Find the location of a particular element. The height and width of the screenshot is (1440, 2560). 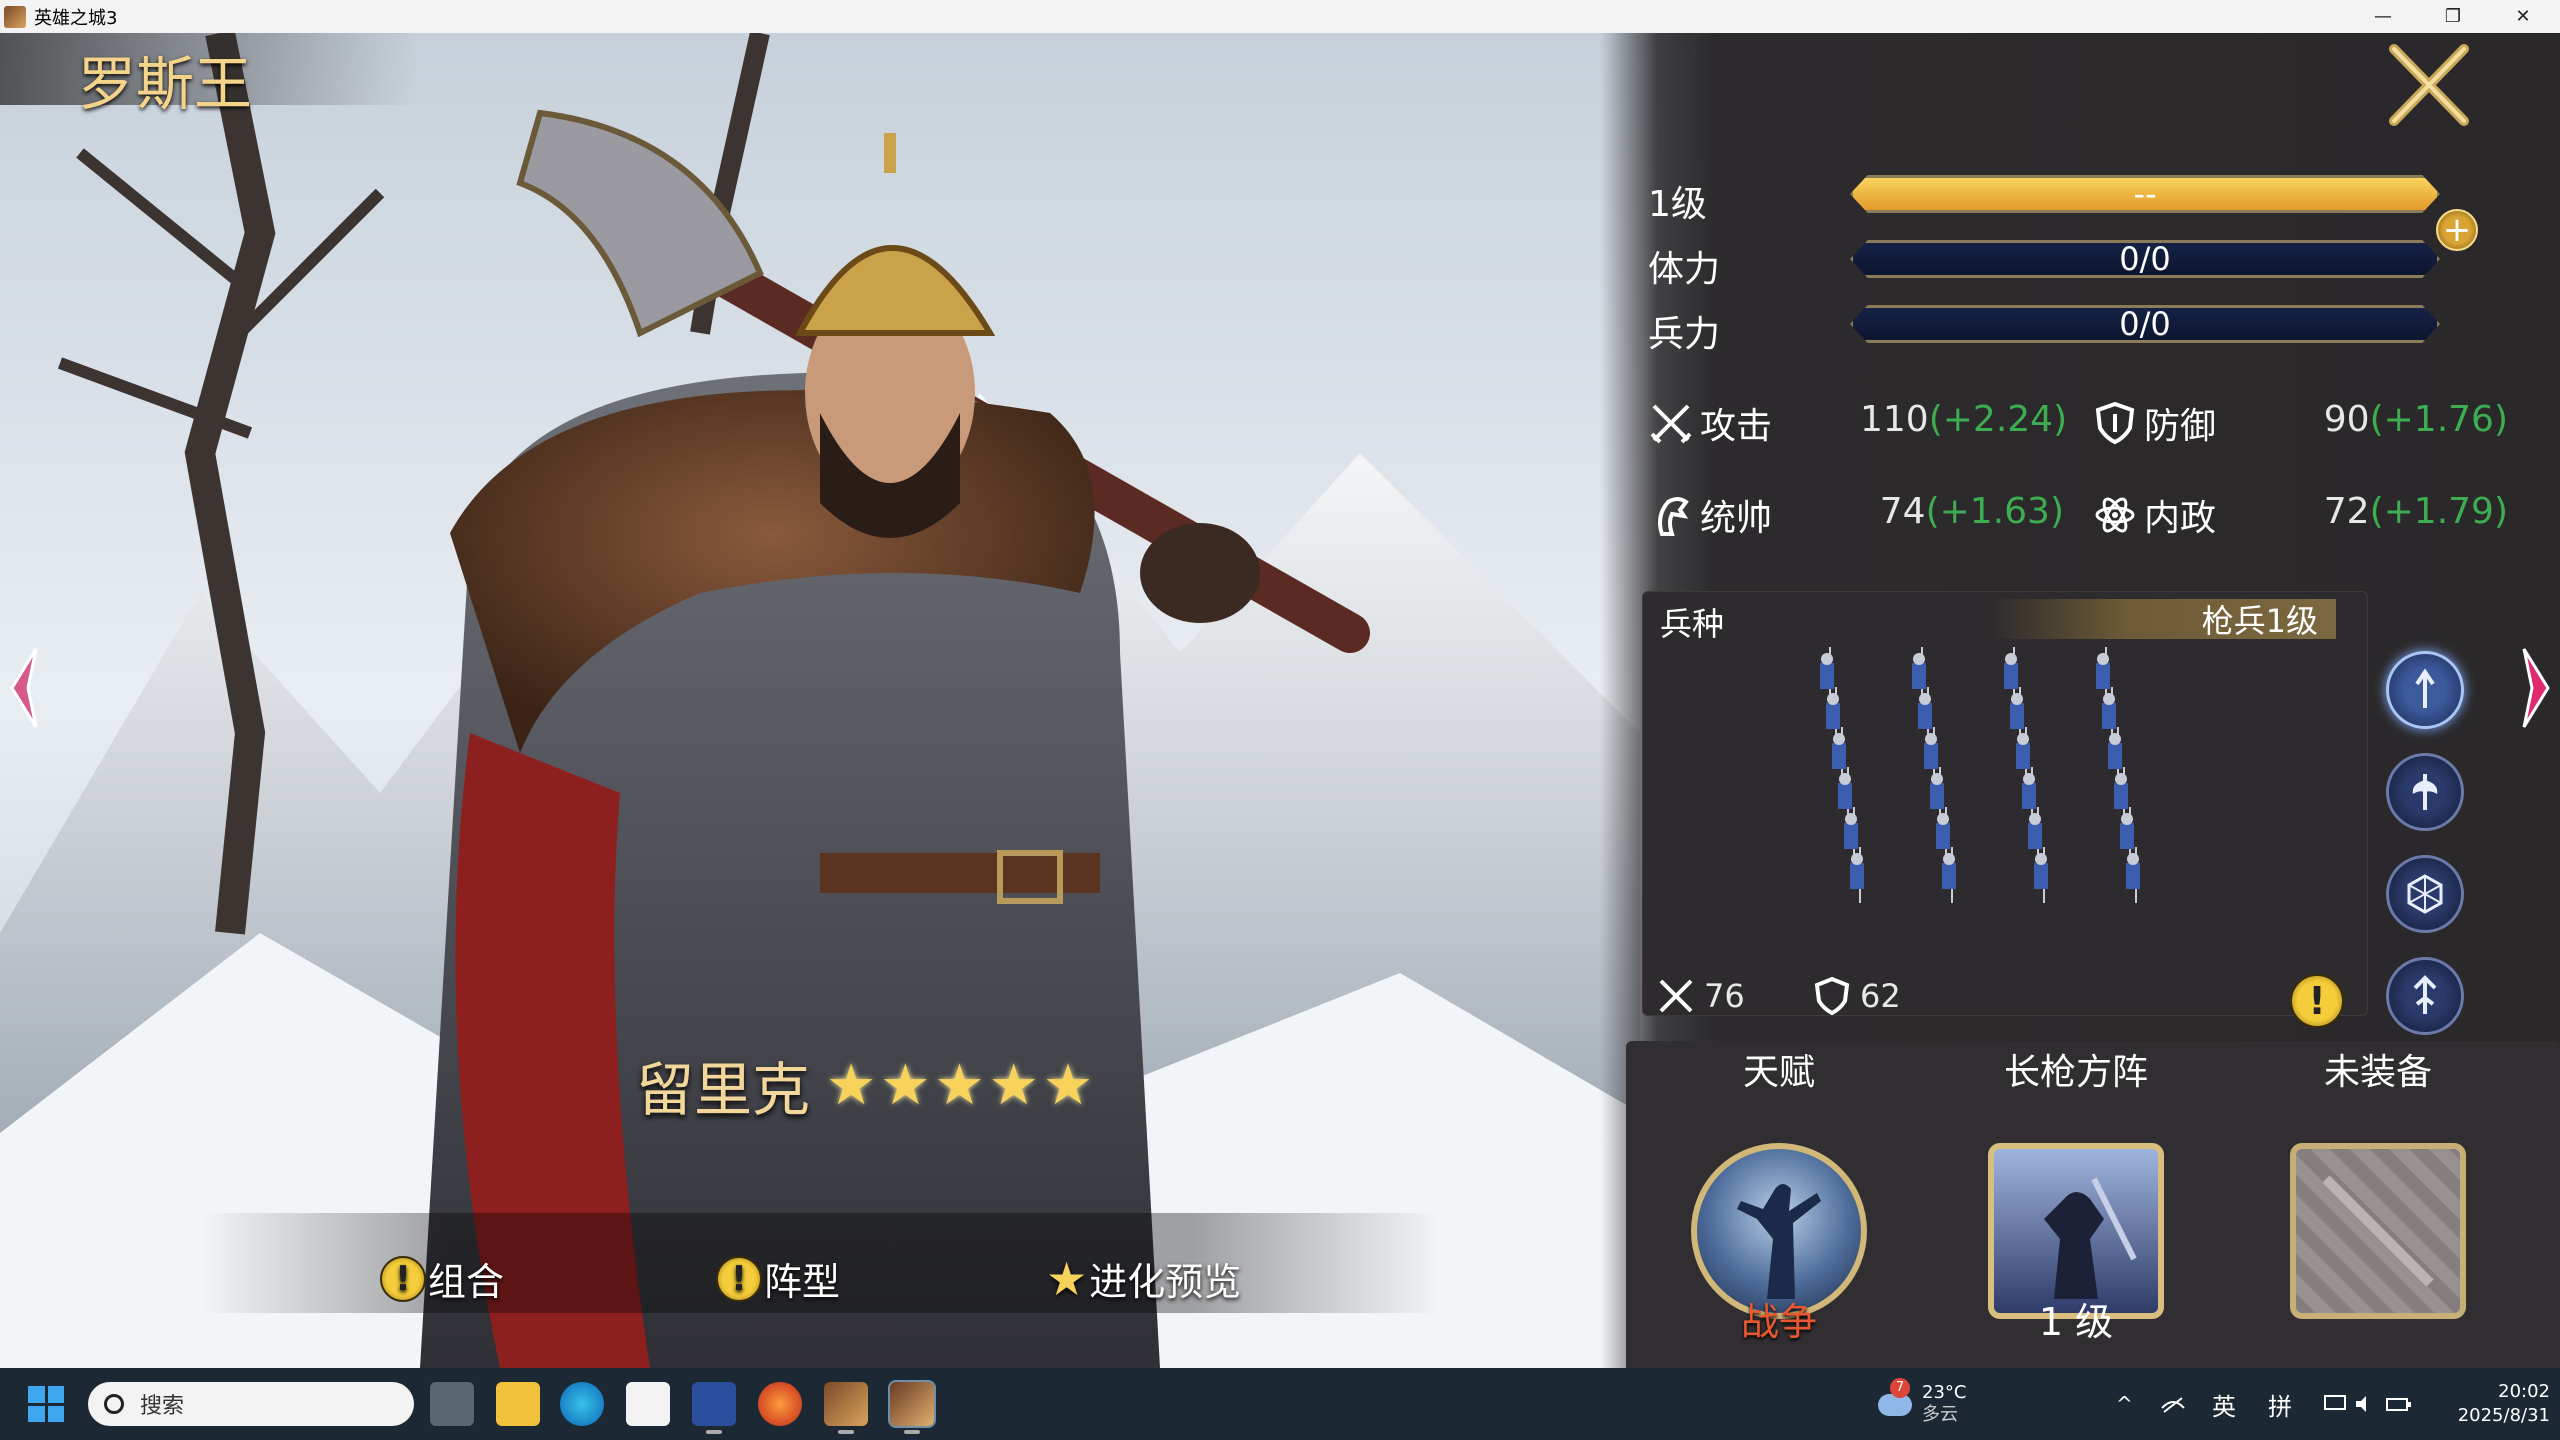

sword-placeholder-icon is located at coordinates (2378, 1231).